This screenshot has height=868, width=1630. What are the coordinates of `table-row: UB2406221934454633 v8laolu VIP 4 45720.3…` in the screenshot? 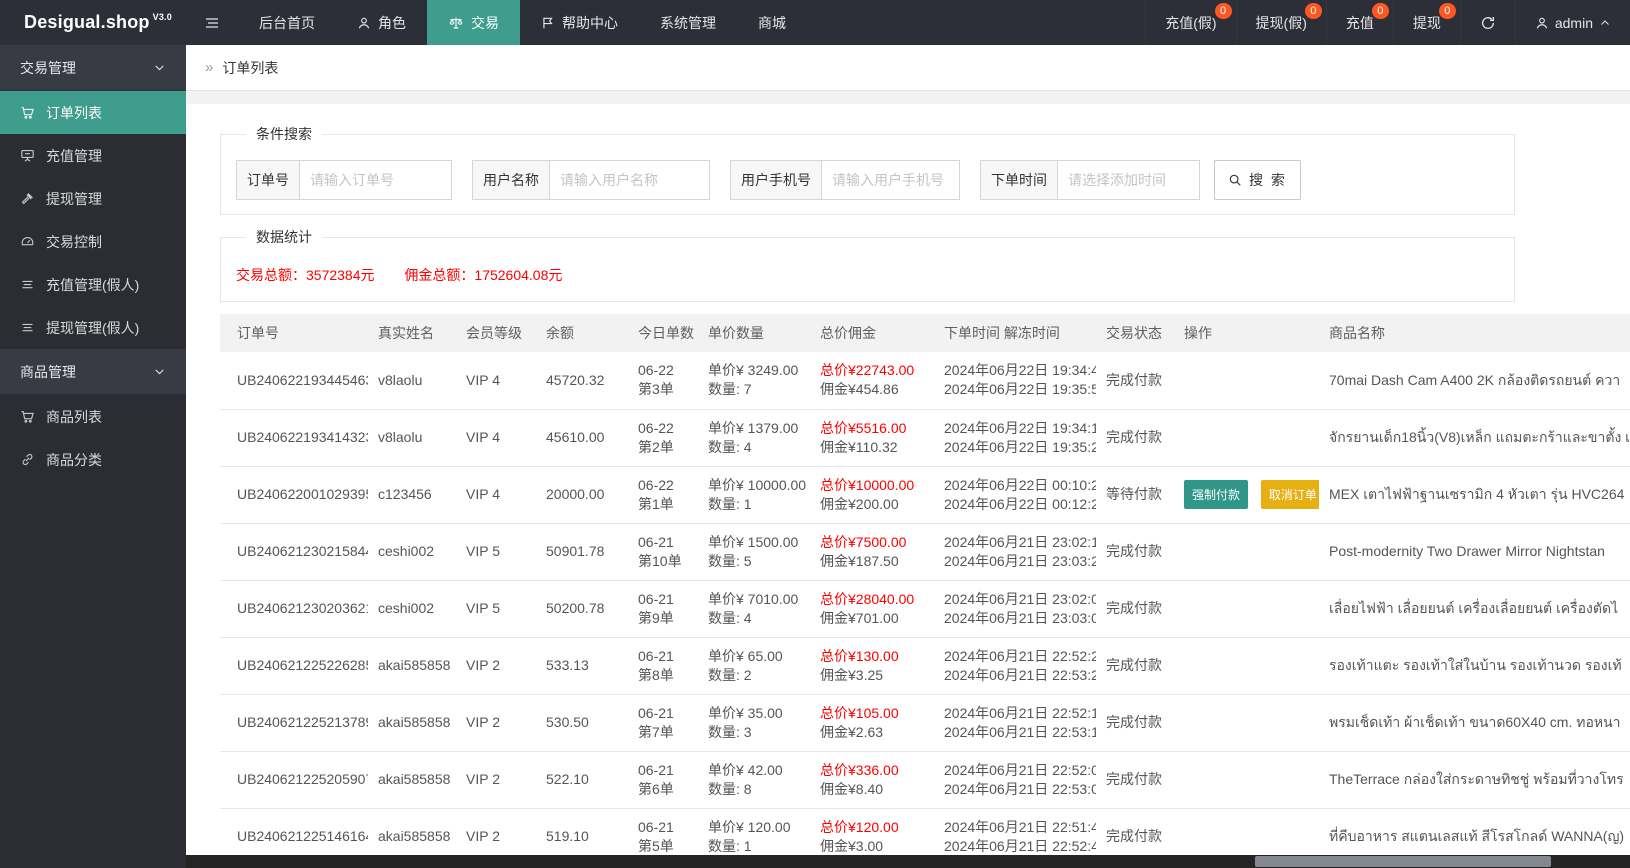 It's located at (925, 381).